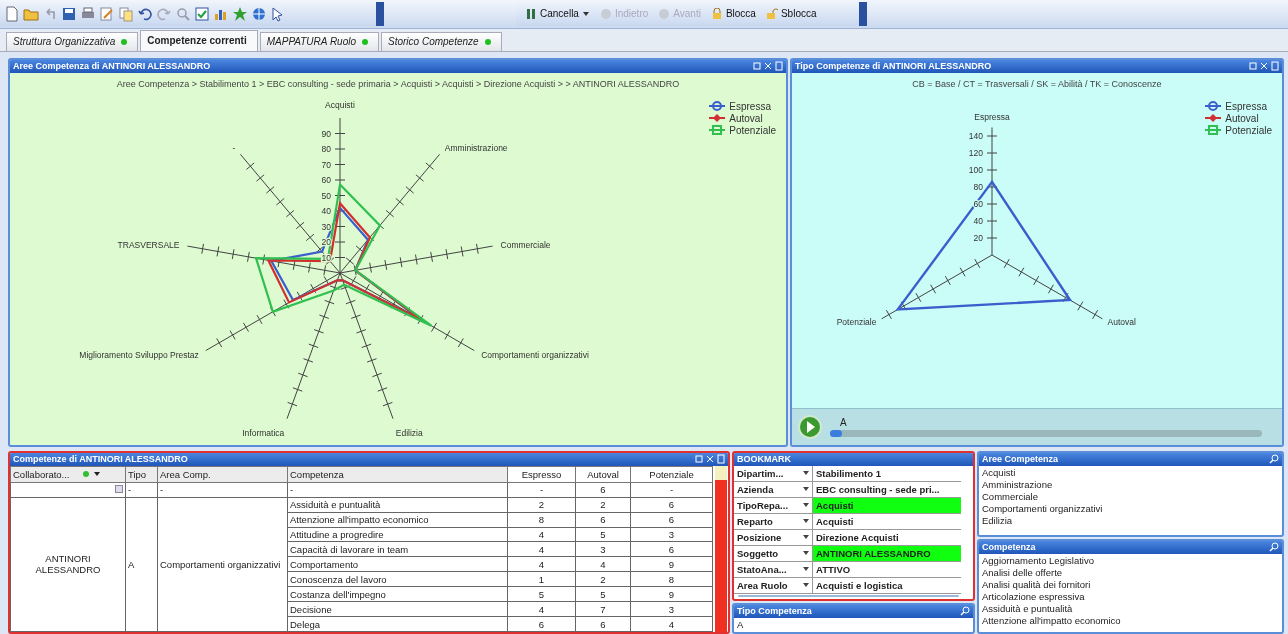 The height and width of the screenshot is (634, 1288). I want to click on list-item: Articolazione espressiva, so click(1130, 596).